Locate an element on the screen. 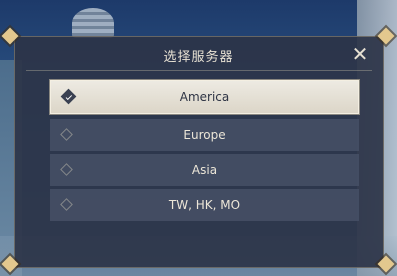 The image size is (397, 276). server-item-europe: Europe is located at coordinates (204, 135).